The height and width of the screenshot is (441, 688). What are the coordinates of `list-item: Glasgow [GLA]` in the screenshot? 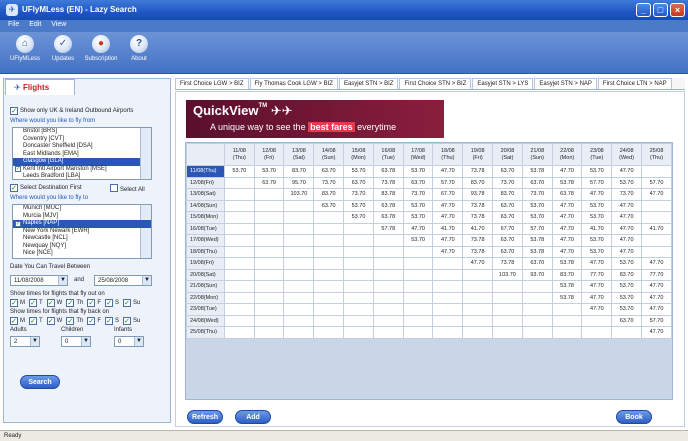 It's located at (82, 162).